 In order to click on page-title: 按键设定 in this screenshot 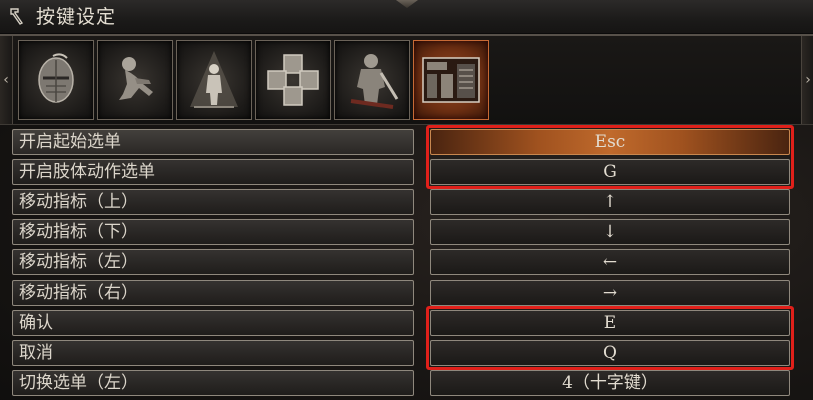, I will do `click(76, 17)`.